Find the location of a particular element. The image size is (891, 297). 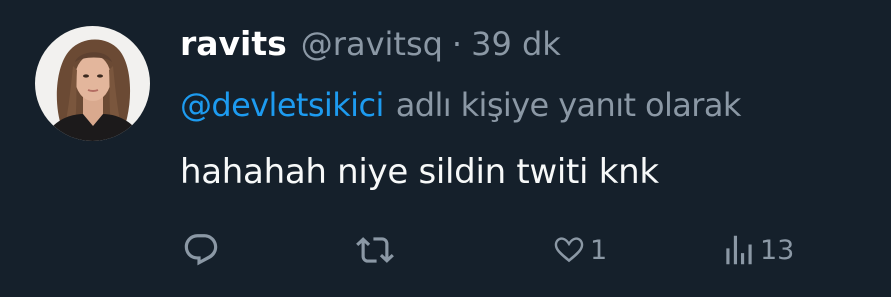

retweet-icon is located at coordinates (375, 250).